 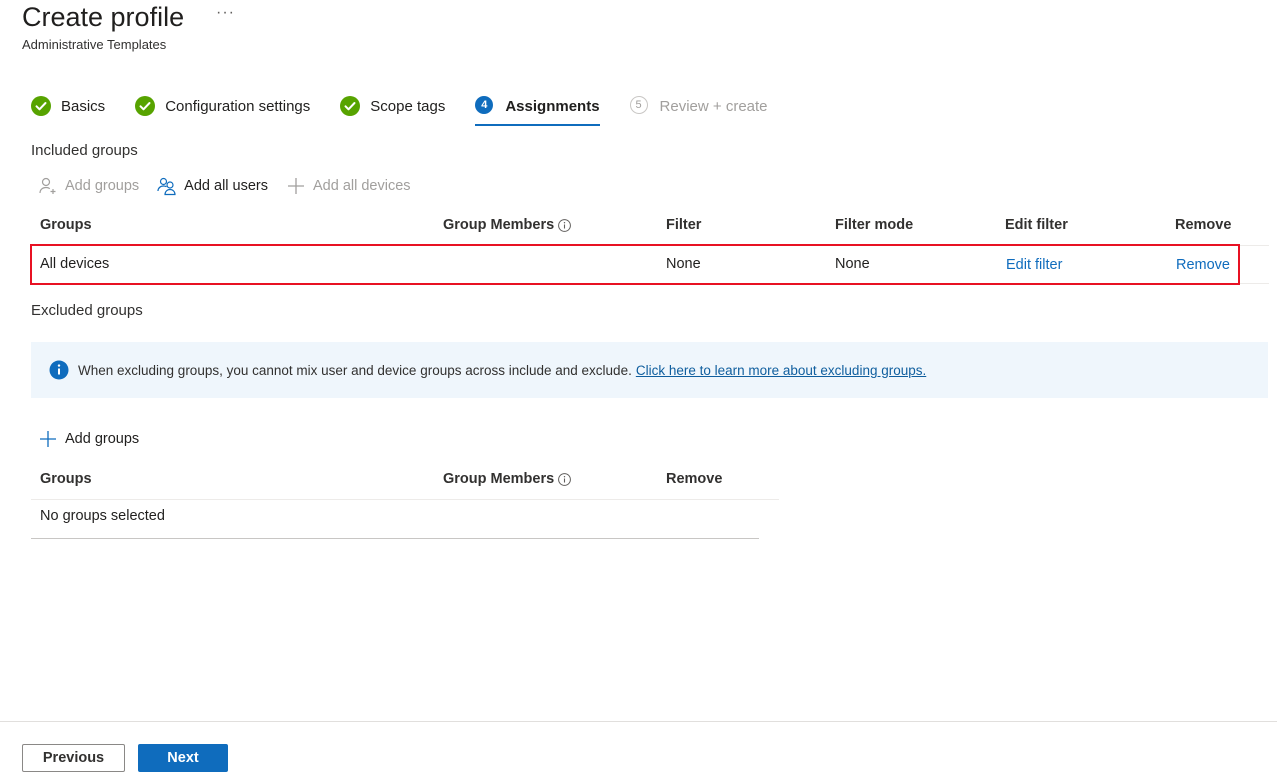 I want to click on step-label: Assignments, so click(x=552, y=106).